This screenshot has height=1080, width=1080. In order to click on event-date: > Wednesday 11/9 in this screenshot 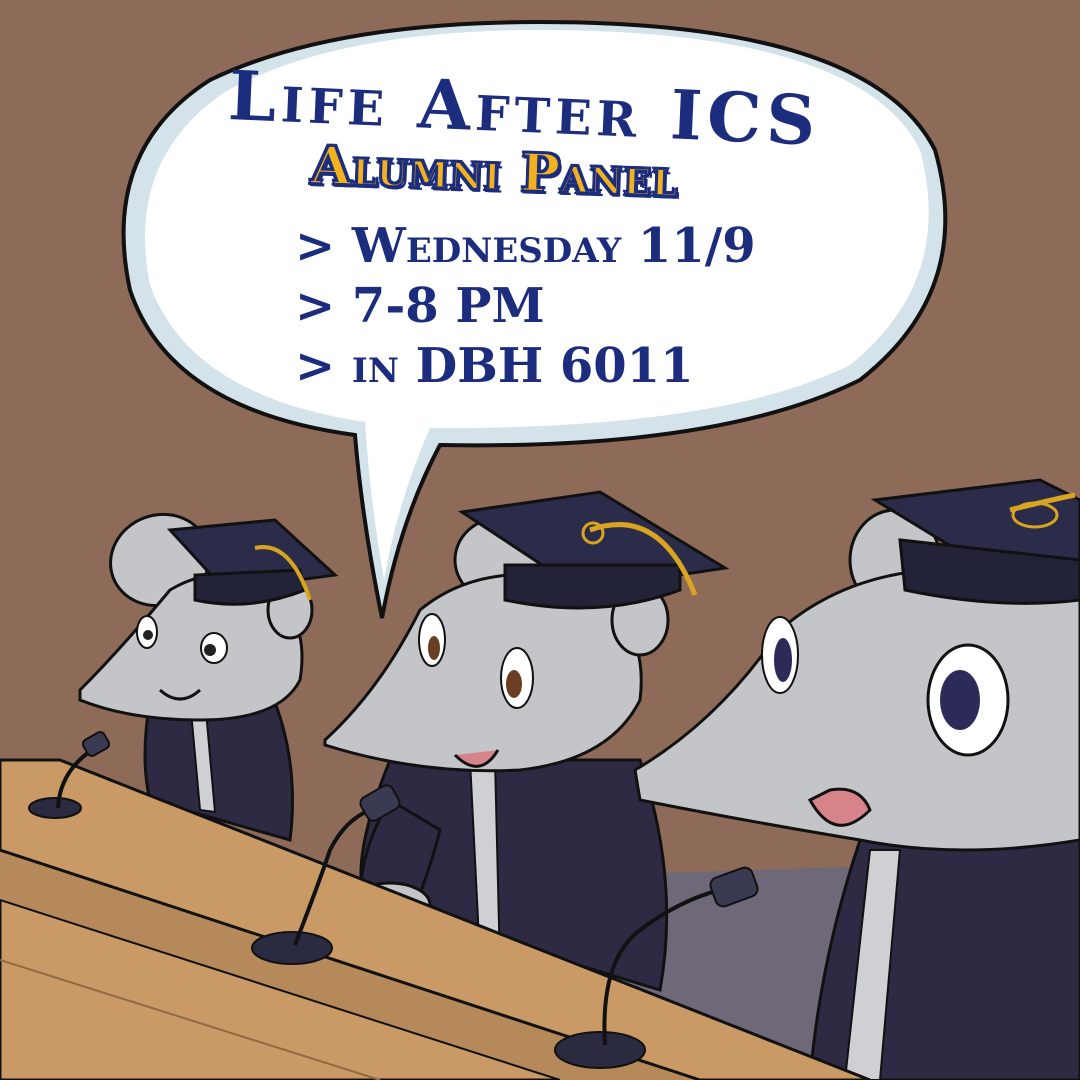, I will do `click(525, 246)`.